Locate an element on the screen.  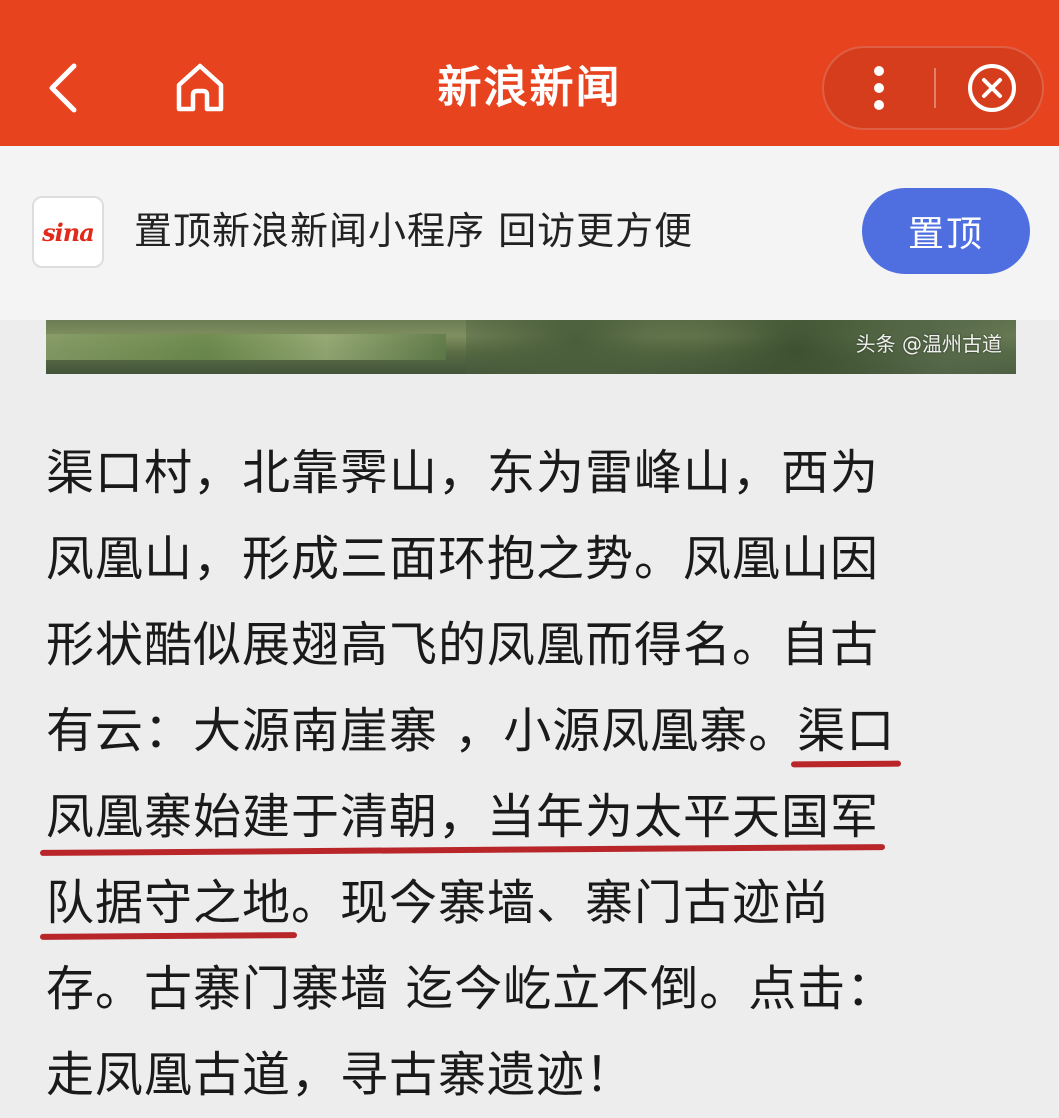
mini-program-capsule is located at coordinates (933, 88).